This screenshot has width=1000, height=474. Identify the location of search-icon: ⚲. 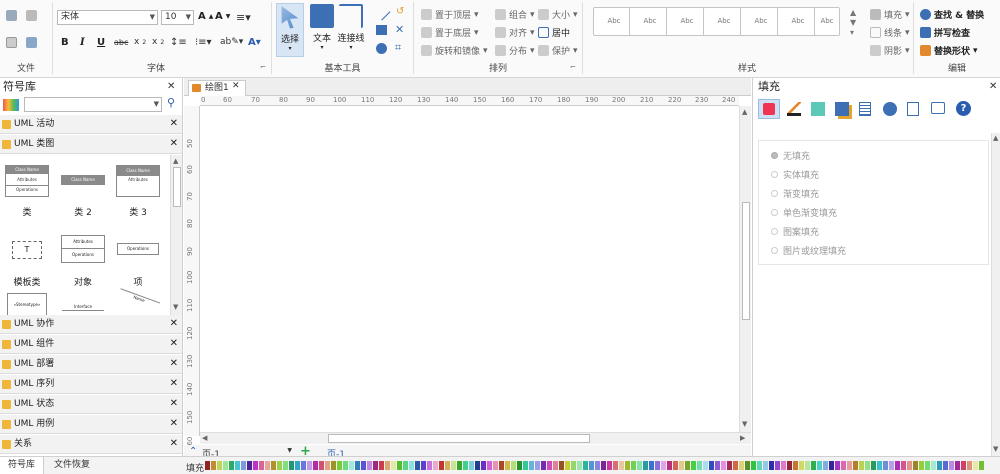
(171, 102).